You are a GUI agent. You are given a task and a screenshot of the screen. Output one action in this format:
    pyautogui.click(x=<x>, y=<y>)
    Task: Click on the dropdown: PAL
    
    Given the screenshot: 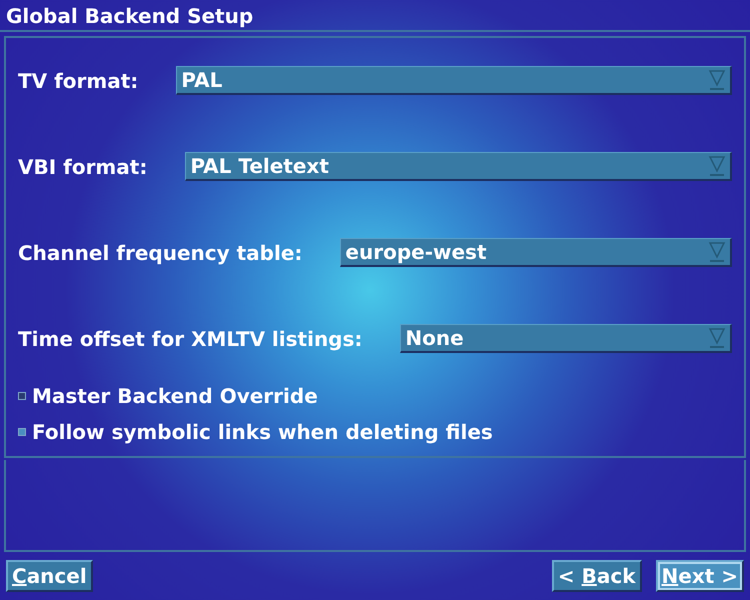 What is the action you would take?
    pyautogui.click(x=454, y=81)
    